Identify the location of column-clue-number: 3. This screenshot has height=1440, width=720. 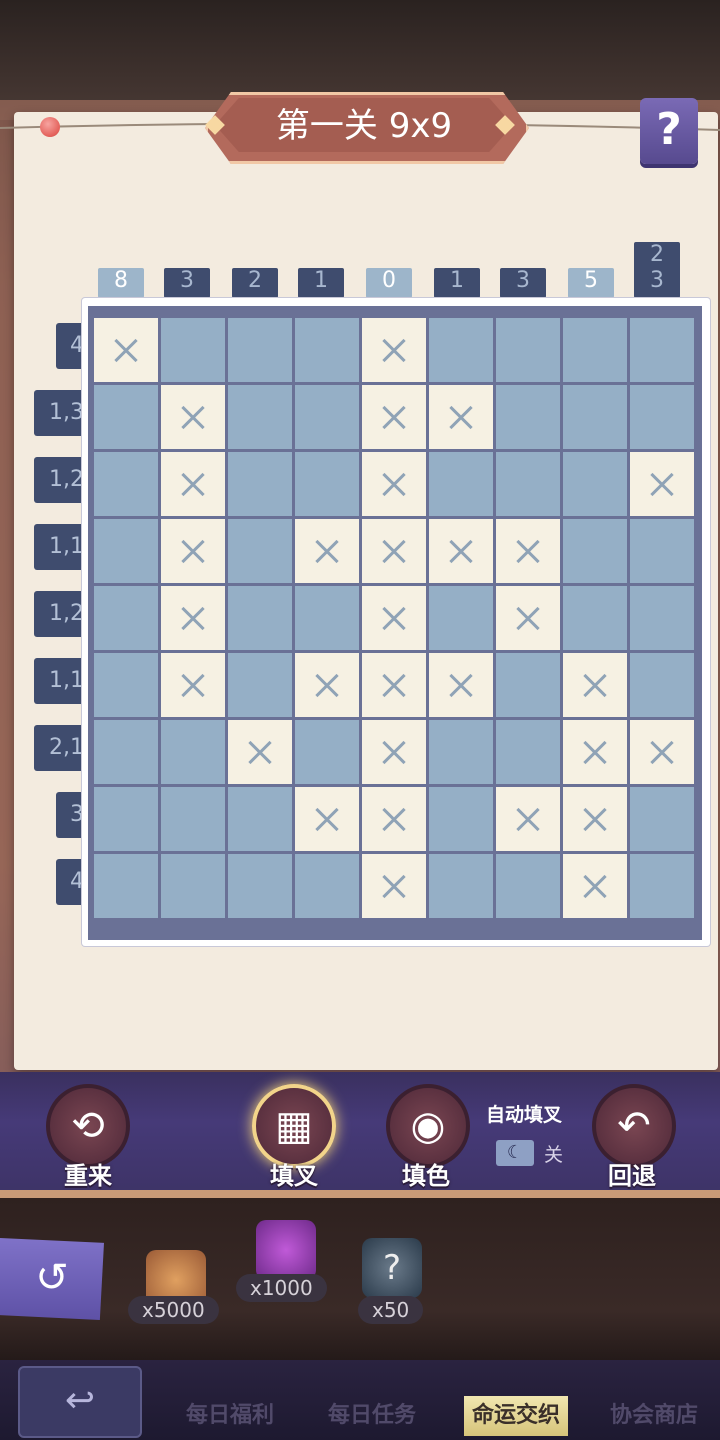
(657, 280).